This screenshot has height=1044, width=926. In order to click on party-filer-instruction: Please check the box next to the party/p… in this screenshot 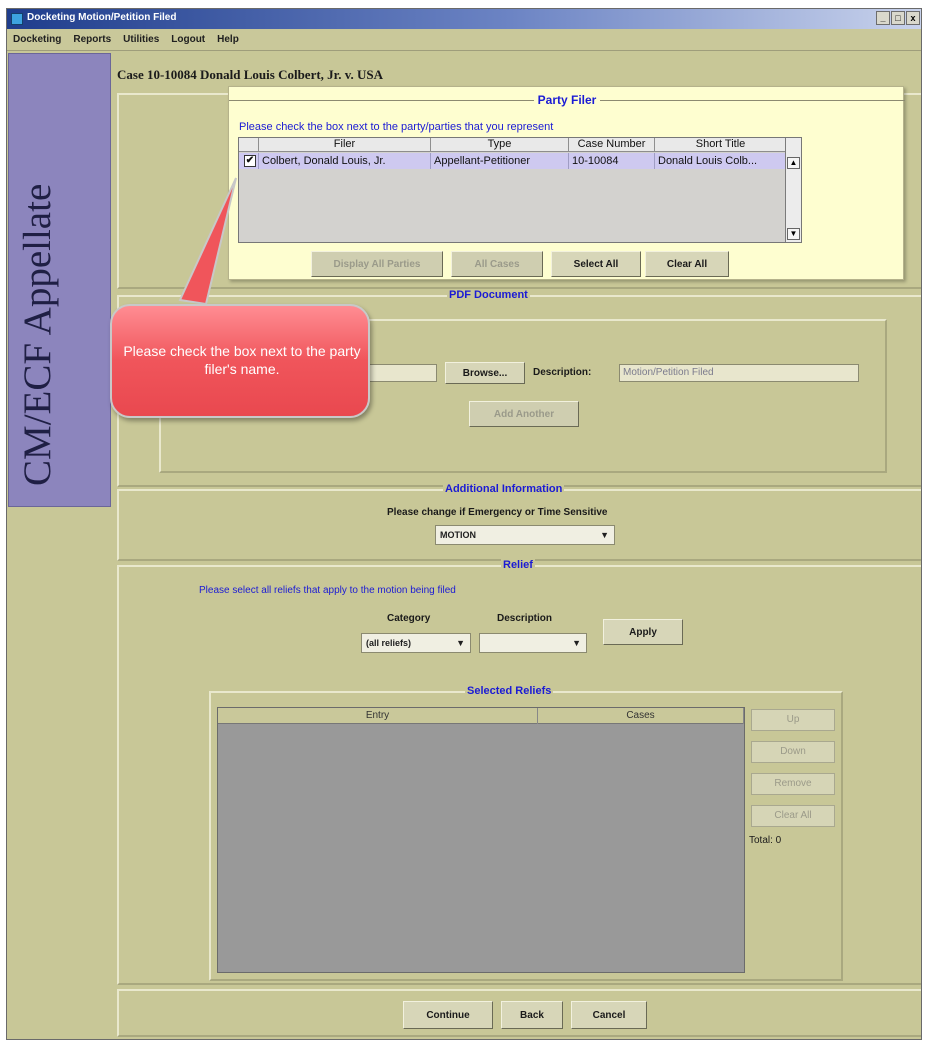, I will do `click(396, 127)`.